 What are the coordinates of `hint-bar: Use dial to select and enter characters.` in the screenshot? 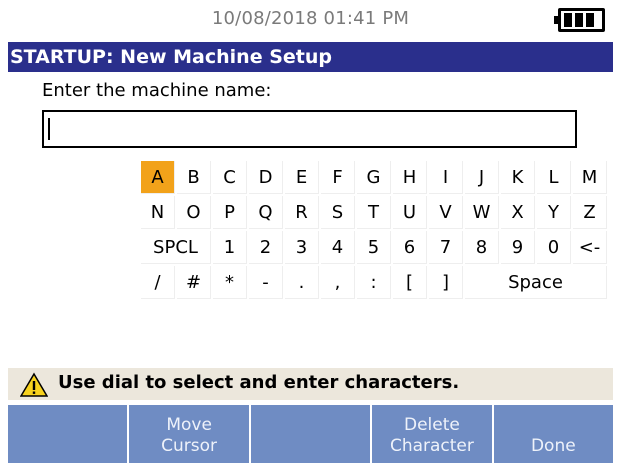 It's located at (310, 384).